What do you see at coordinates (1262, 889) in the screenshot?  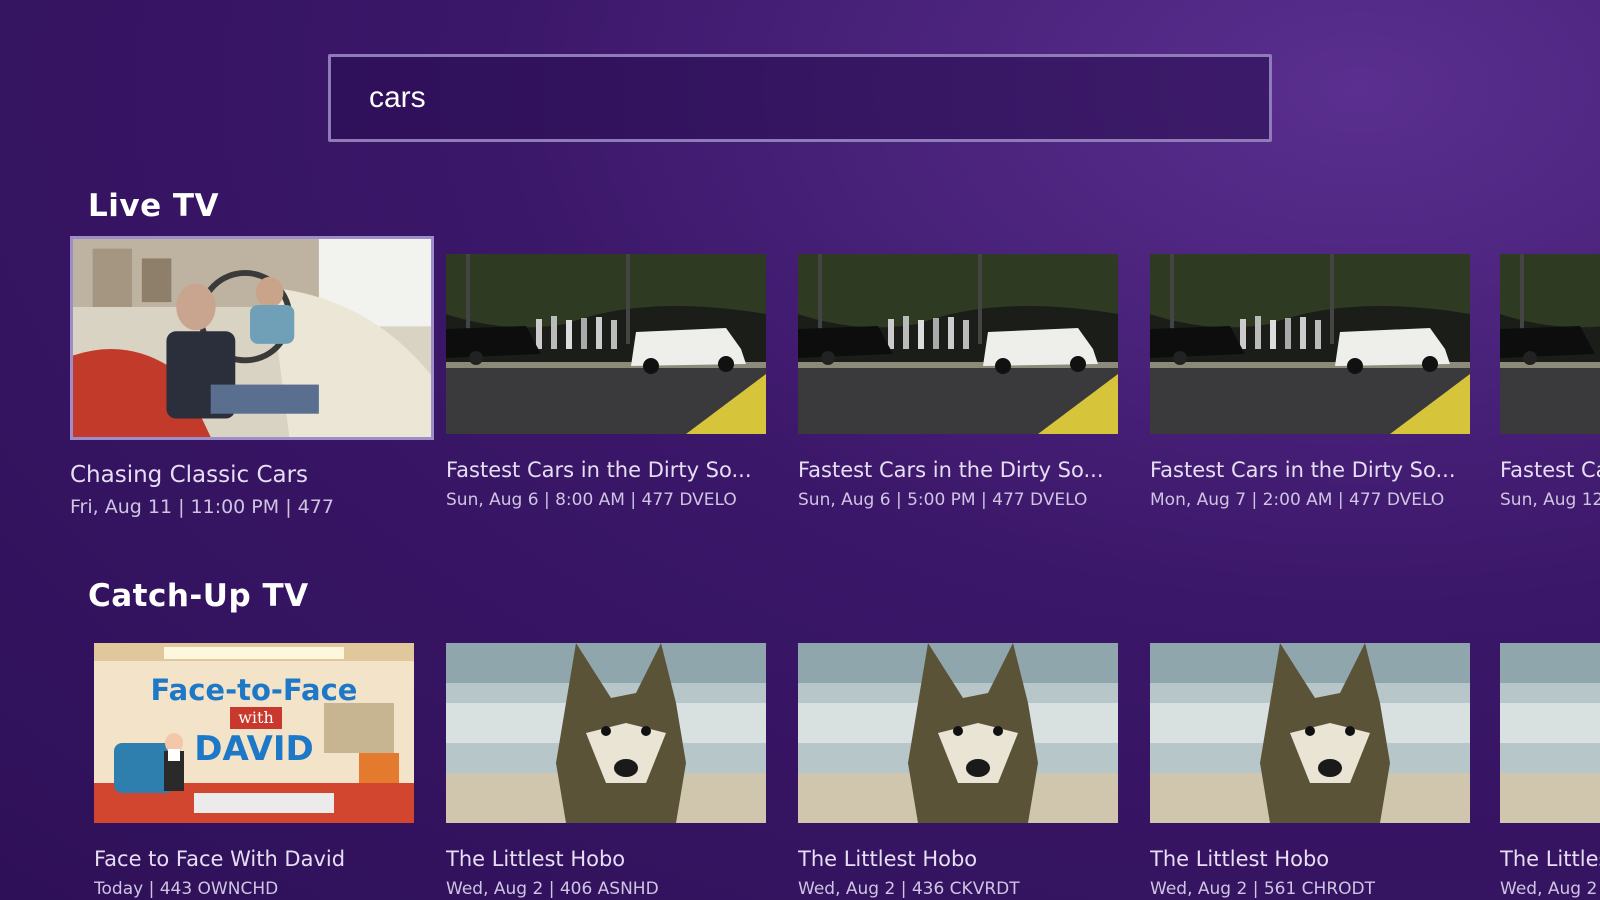 I see `program-meta: Wed, Aug 2 | 561 CHRODT` at bounding box center [1262, 889].